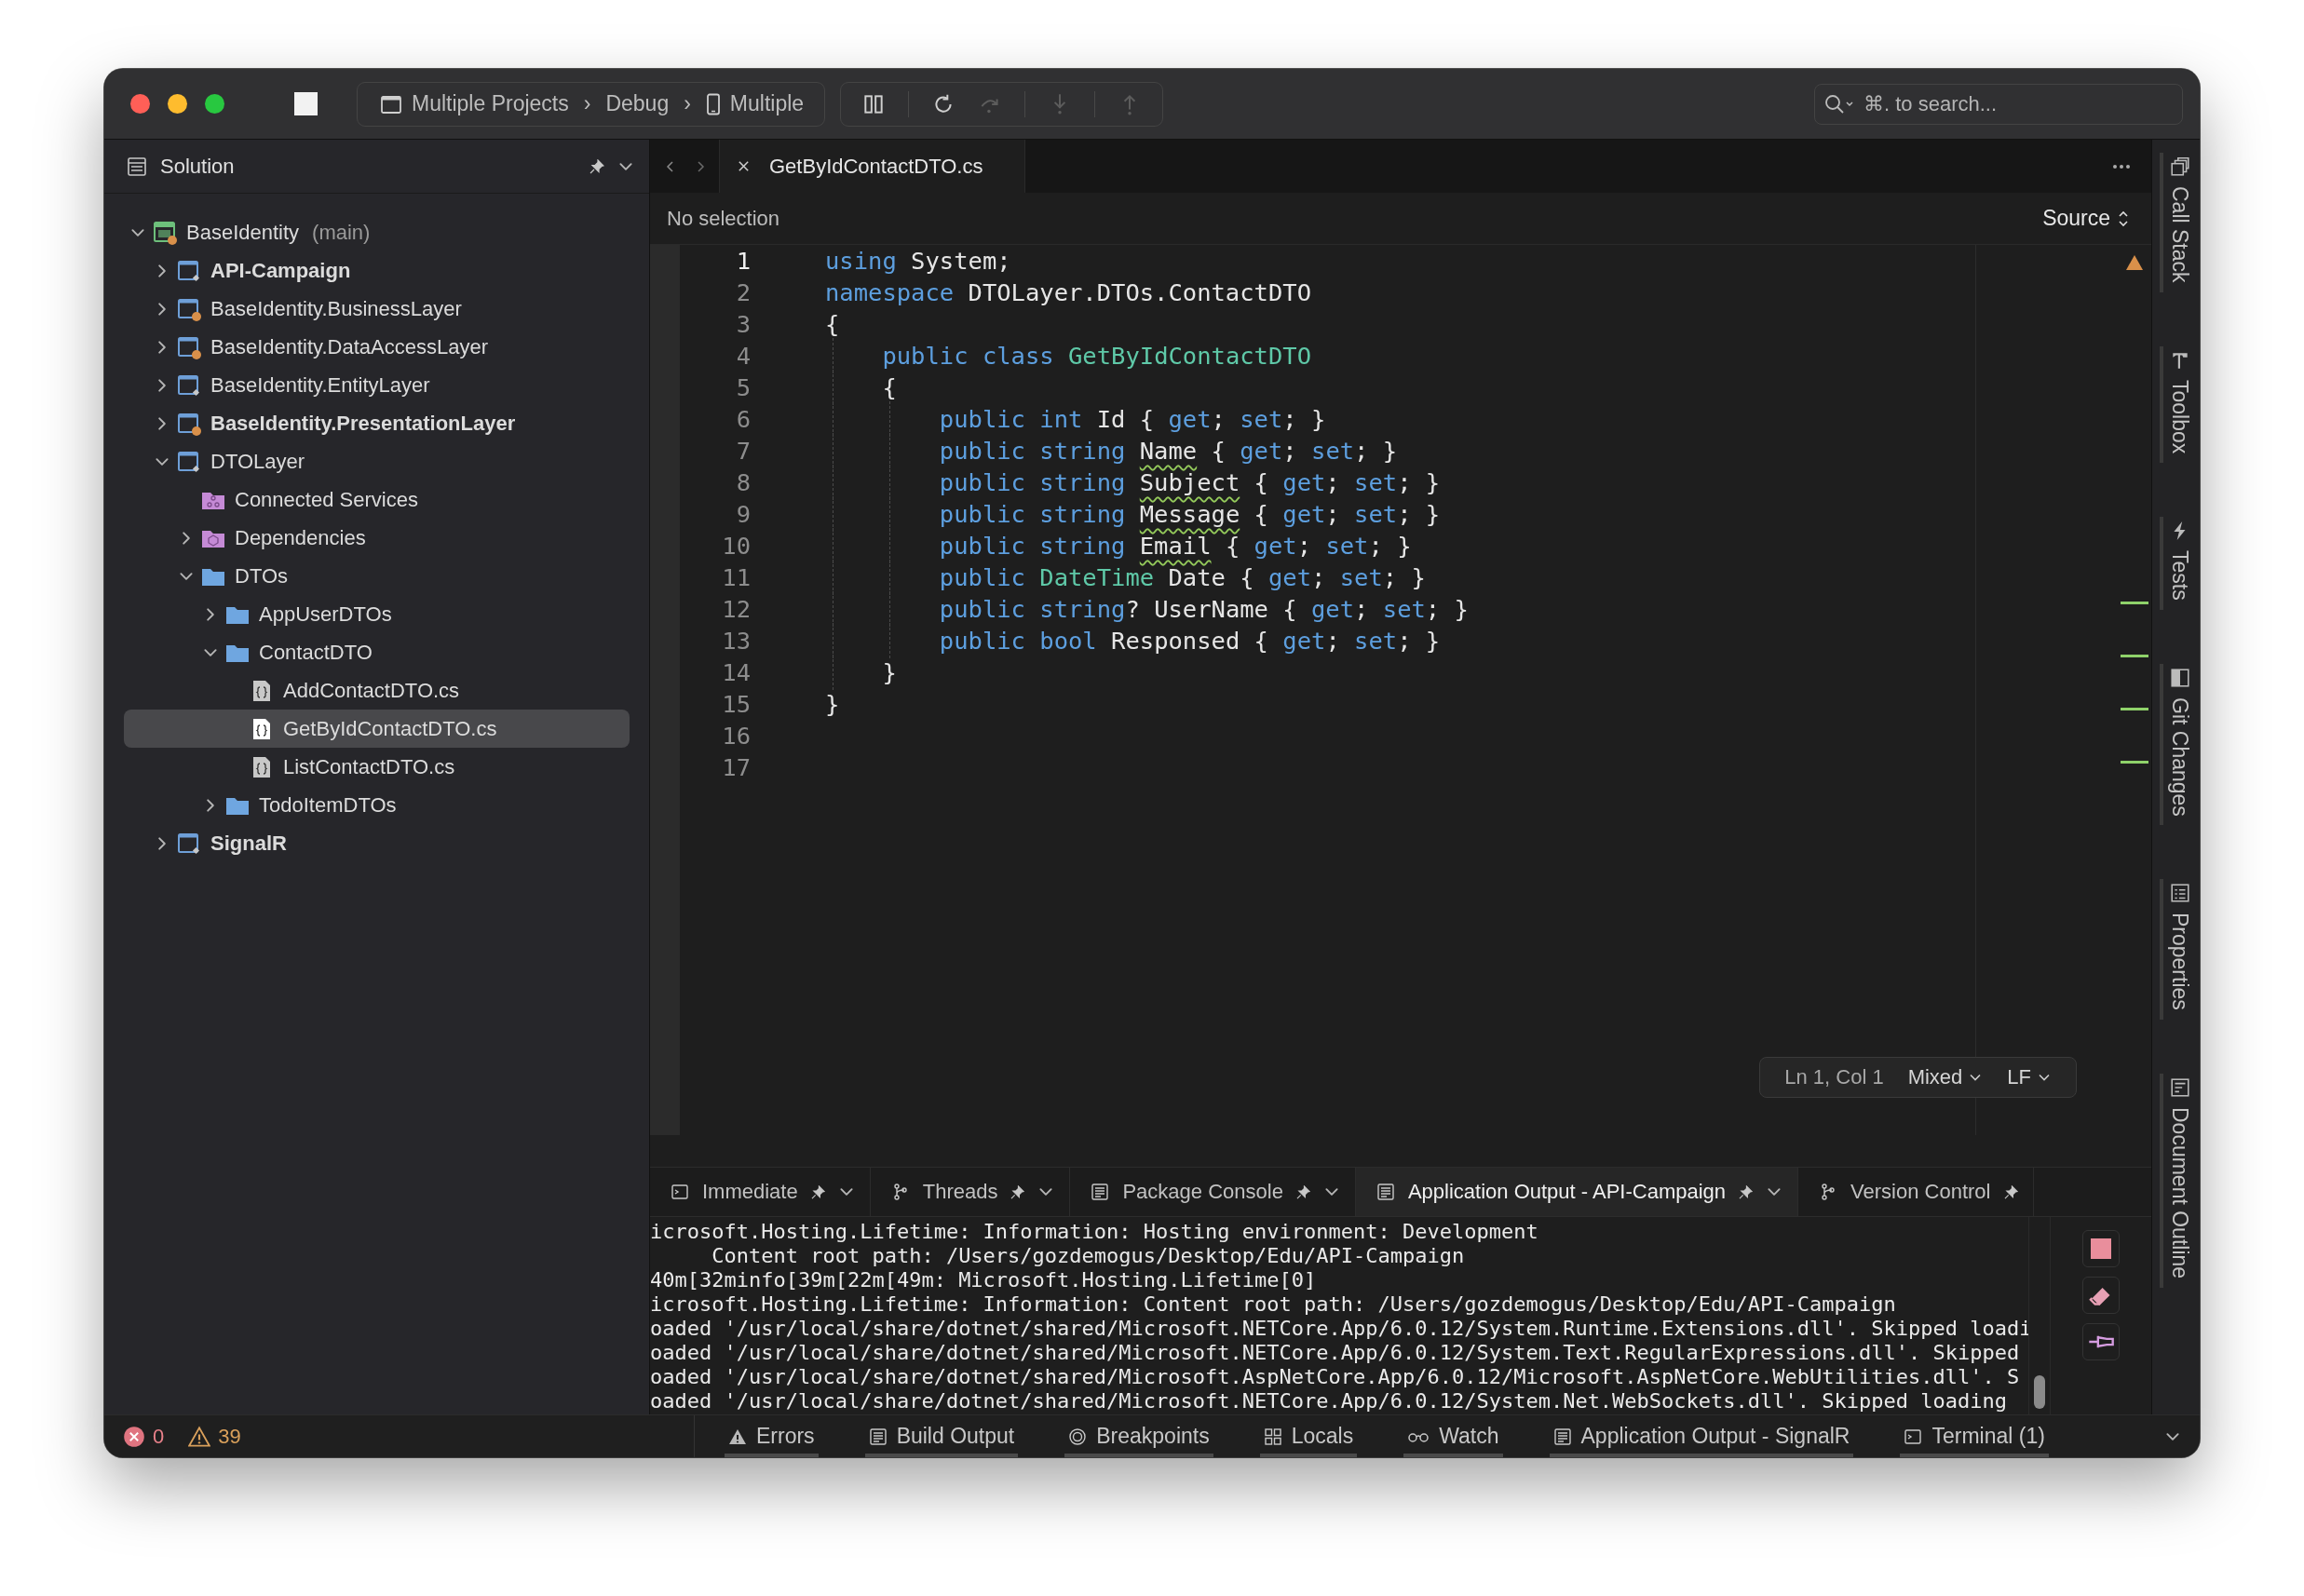 This screenshot has height=1596, width=2304. Describe the element at coordinates (1078, 1436) in the screenshot. I see `target-icon` at that location.